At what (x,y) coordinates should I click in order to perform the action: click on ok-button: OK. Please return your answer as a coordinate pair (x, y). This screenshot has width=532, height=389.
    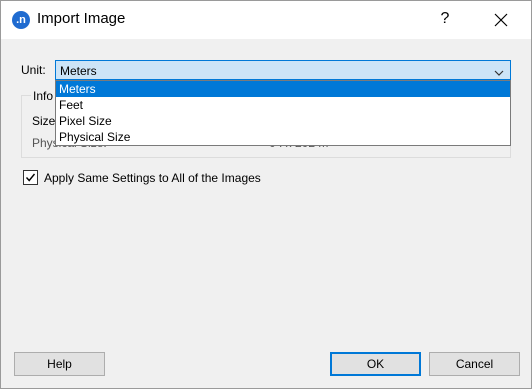
    Looking at the image, I should click on (375, 364).